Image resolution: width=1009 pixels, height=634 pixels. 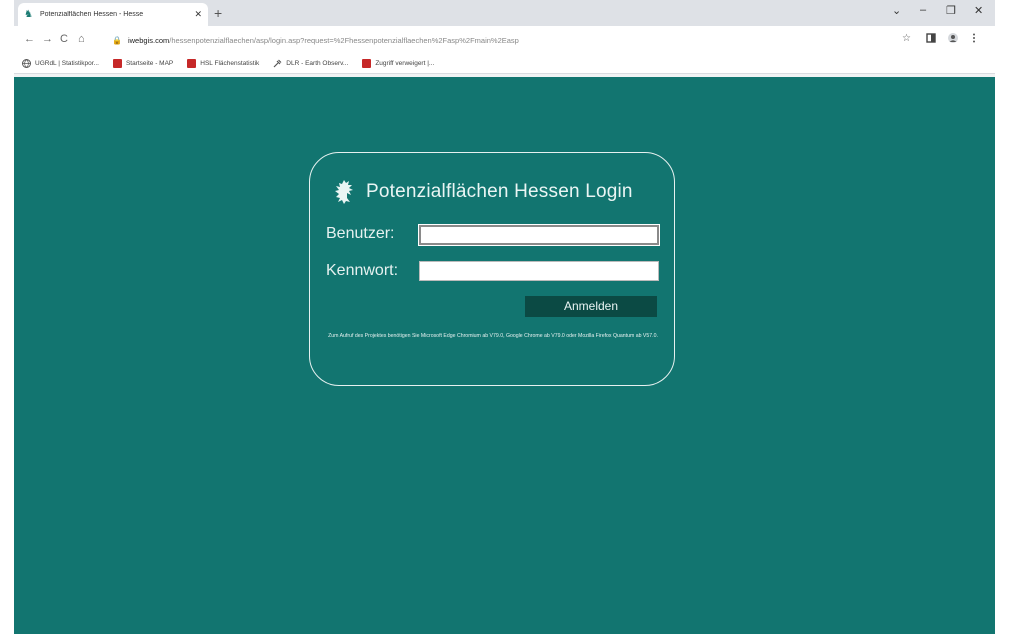 I want to click on bookmark-label: HSL Flächenstatistik, so click(x=230, y=63).